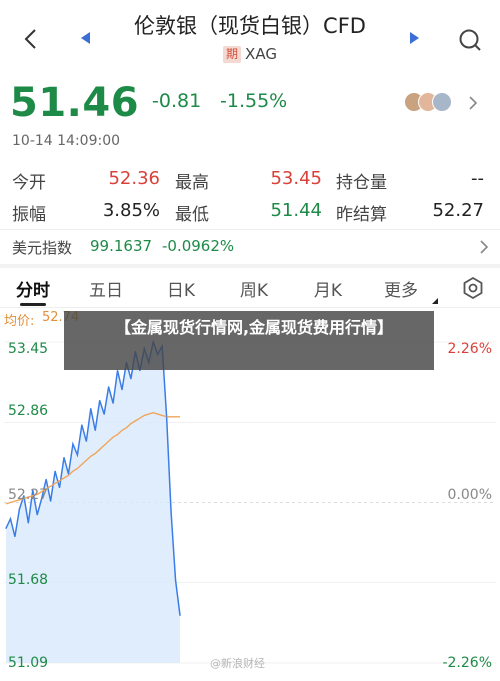 The height and width of the screenshot is (681, 500). Describe the element at coordinates (469, 495) in the screenshot. I see `y-axis-right-tick: 0.00%` at that location.